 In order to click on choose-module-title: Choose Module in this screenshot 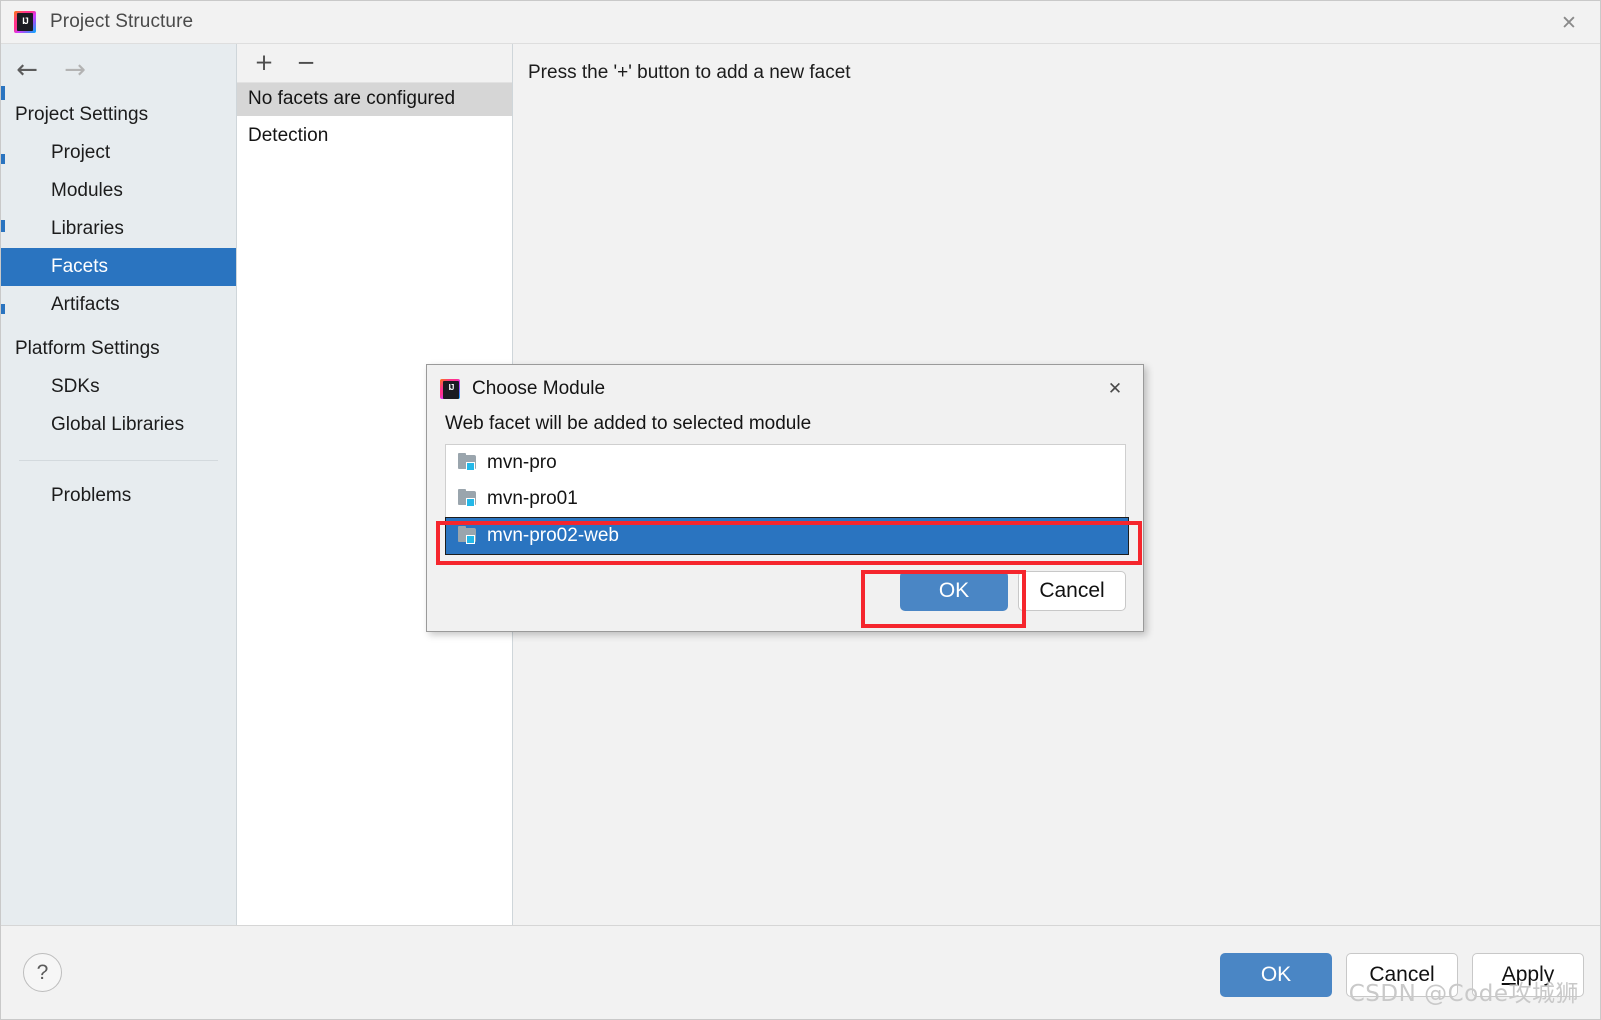, I will do `click(539, 388)`.